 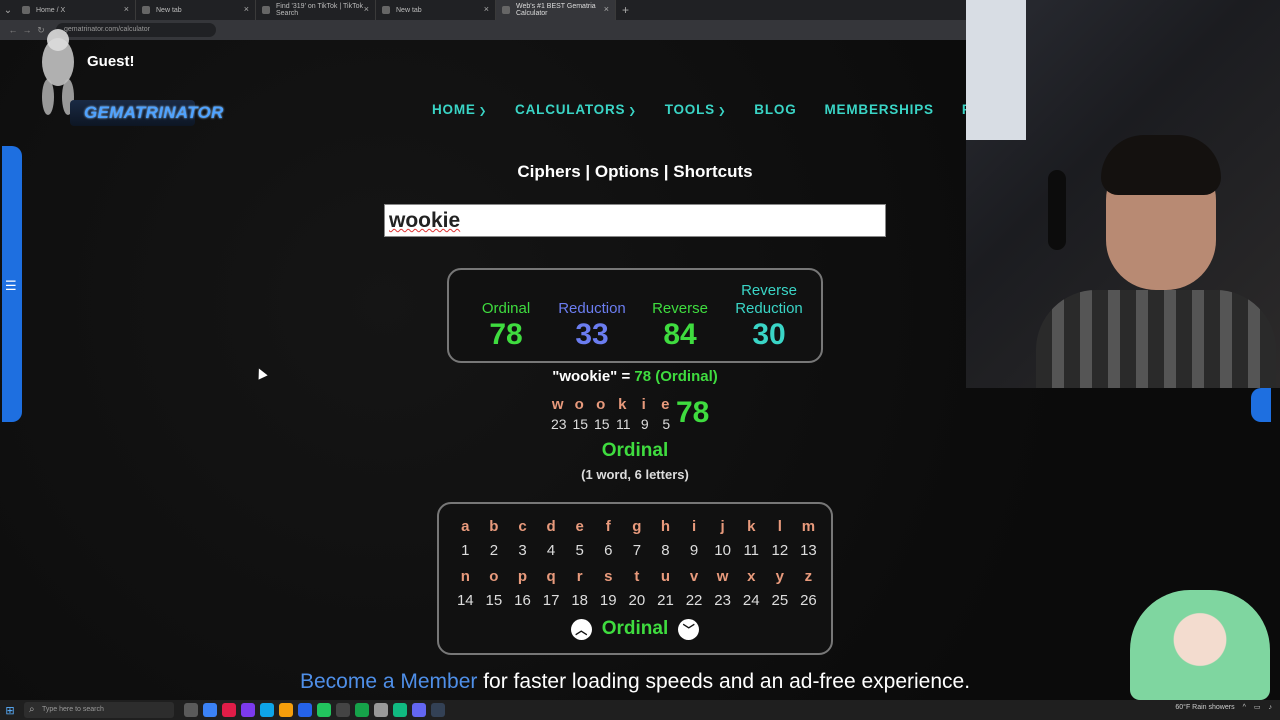 I want to click on phrase-input: wookie, so click(x=635, y=220).